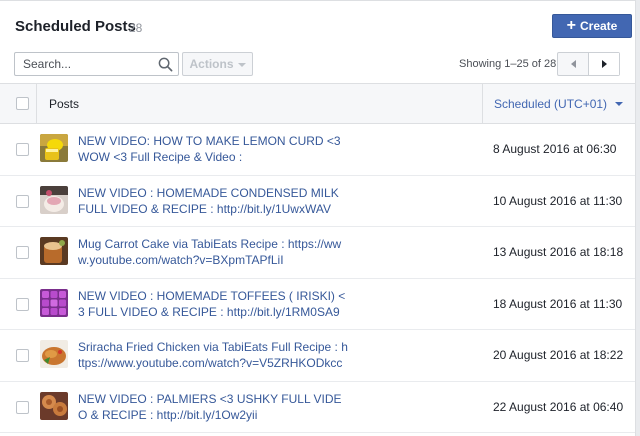 The width and height of the screenshot is (640, 436). Describe the element at coordinates (558, 303) in the screenshot. I see `scheduled-date: 18 August 2016 at 11:30` at that location.